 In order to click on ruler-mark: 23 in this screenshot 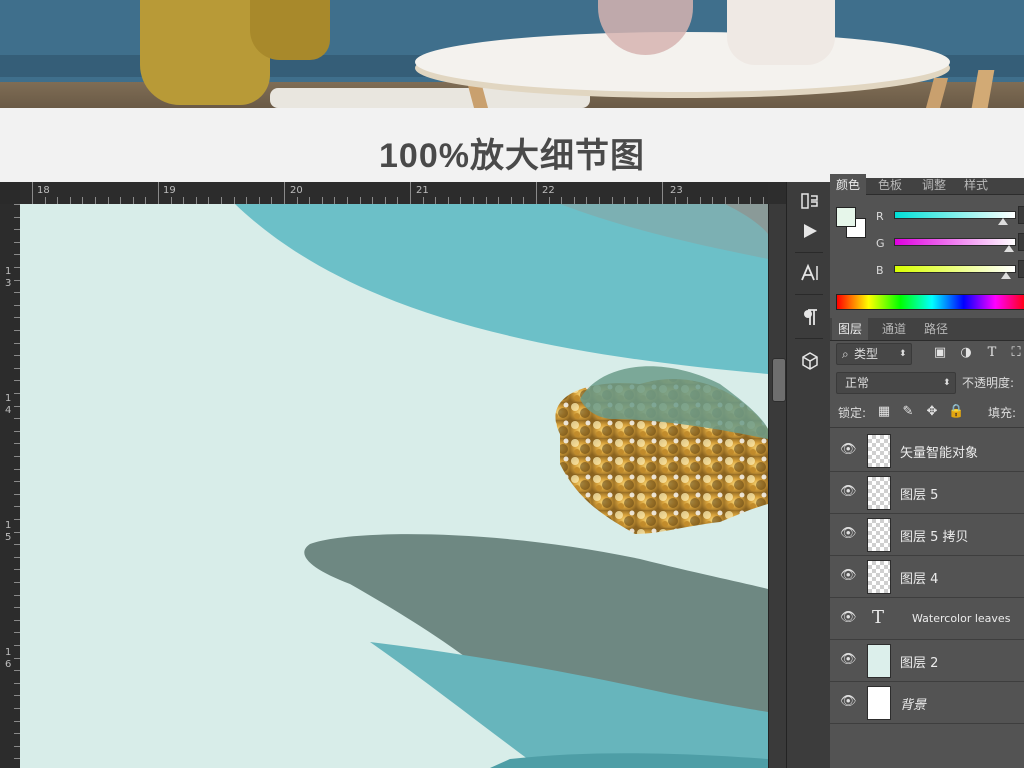, I will do `click(676, 190)`.